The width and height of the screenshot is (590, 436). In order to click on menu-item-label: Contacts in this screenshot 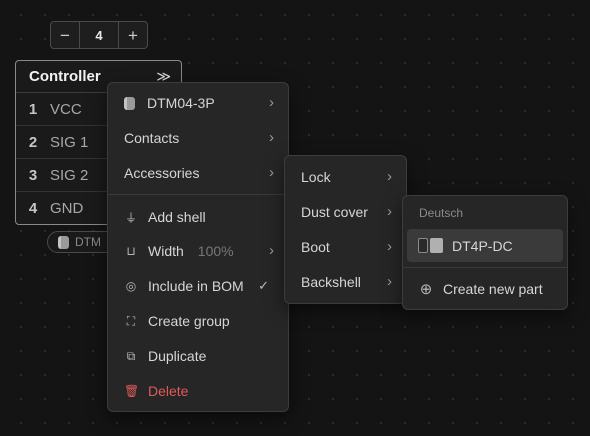, I will do `click(152, 138)`.